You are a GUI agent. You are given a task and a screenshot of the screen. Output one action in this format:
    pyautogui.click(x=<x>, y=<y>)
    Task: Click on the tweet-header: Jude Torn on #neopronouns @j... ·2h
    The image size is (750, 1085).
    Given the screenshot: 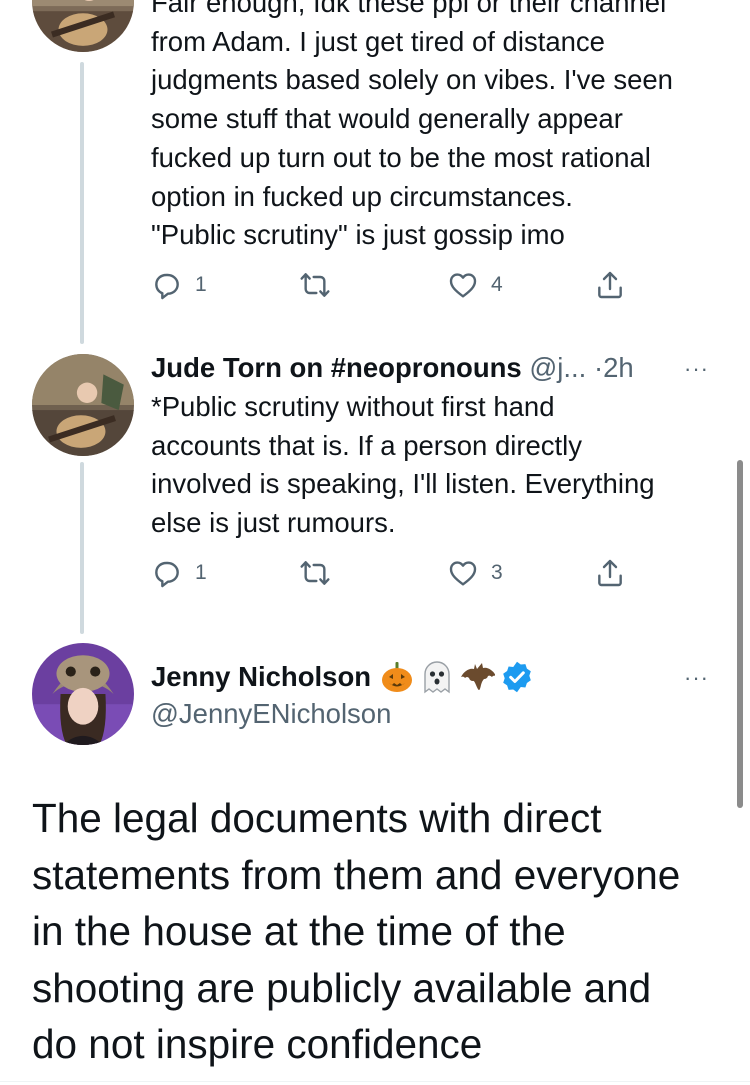 What is the action you would take?
    pyautogui.click(x=392, y=368)
    